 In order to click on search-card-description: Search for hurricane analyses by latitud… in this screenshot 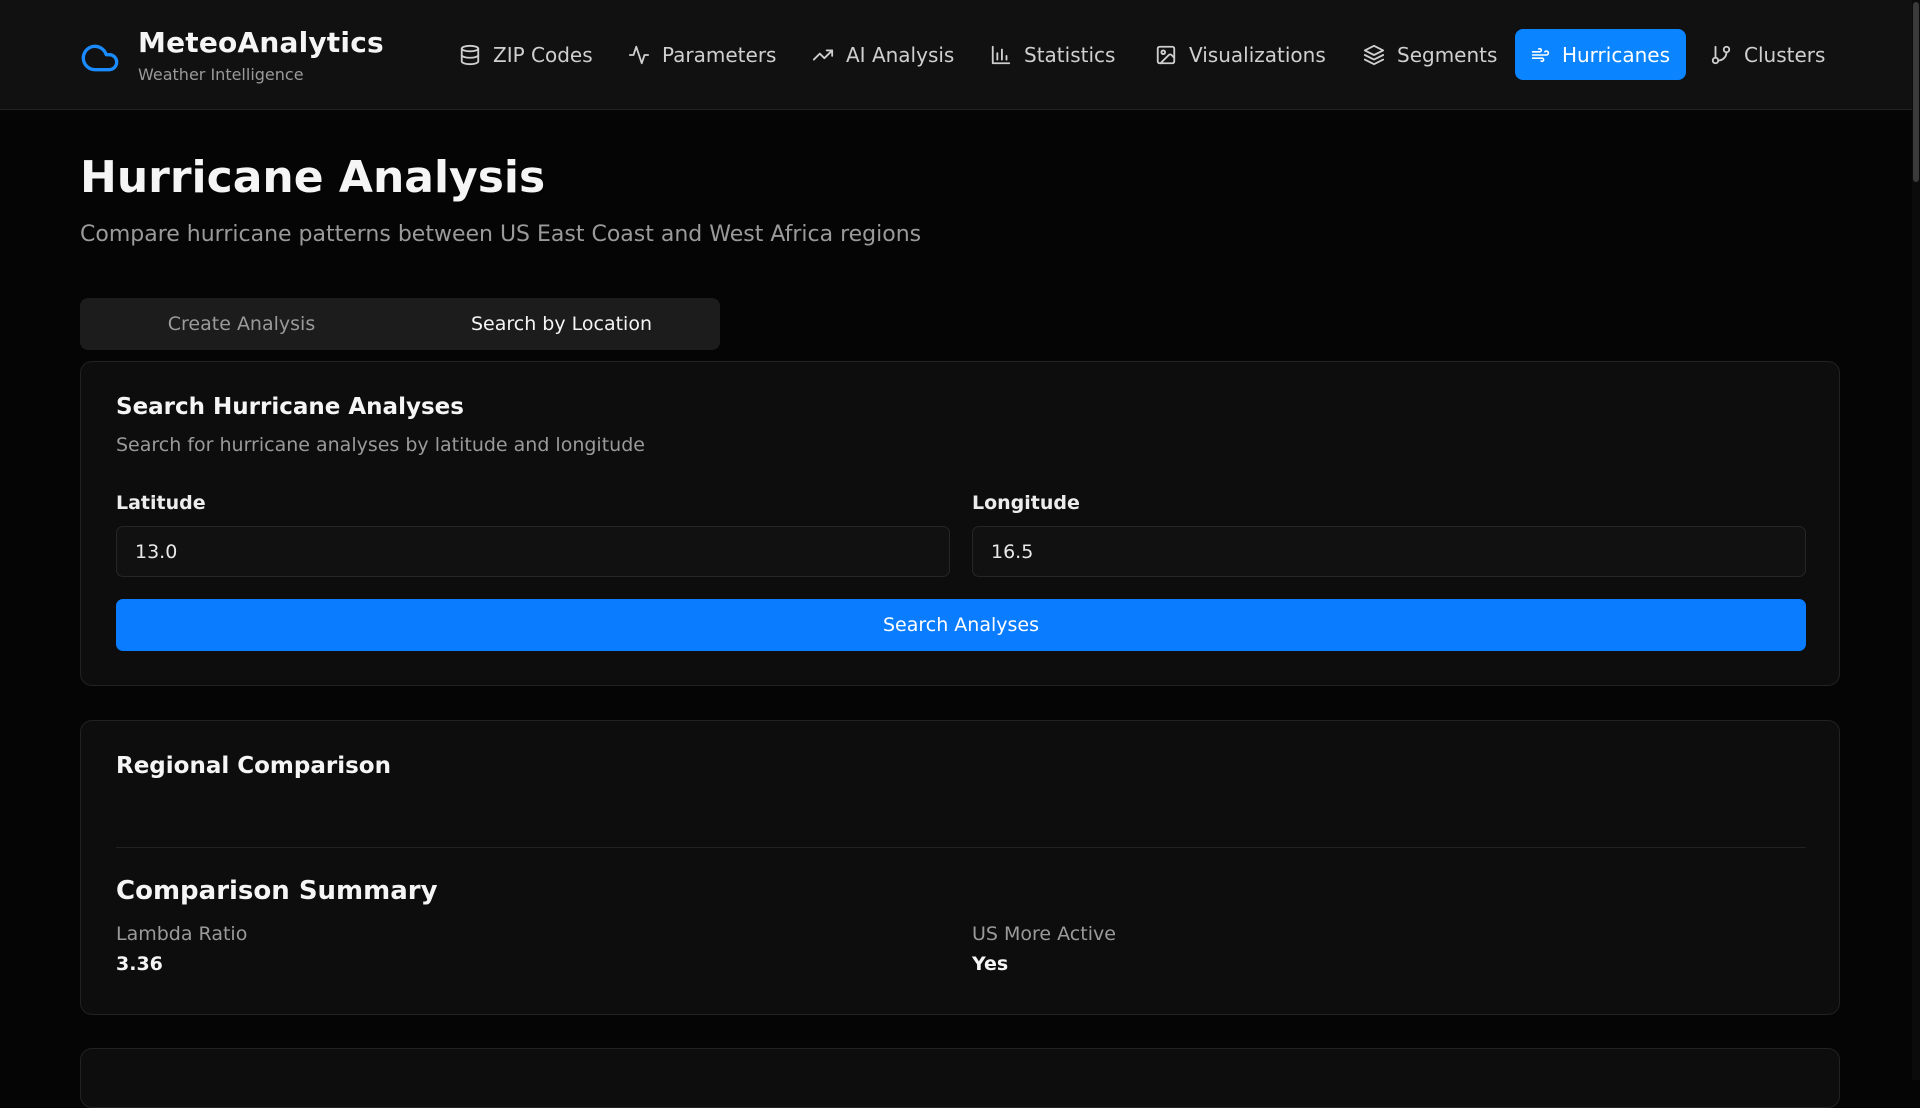, I will do `click(380, 445)`.